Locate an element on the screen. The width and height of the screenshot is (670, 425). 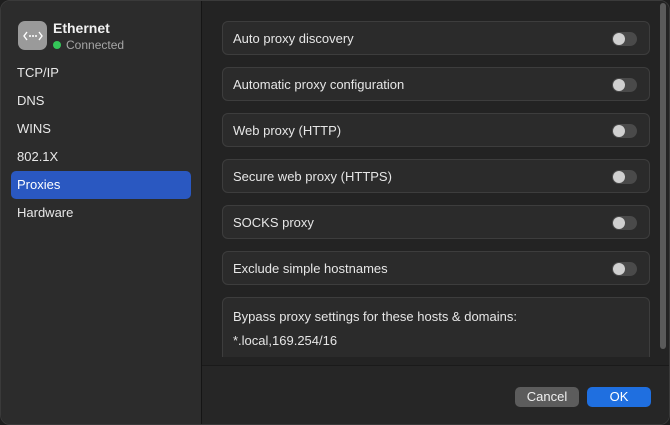
sidebar-item-hardware: Hardware is located at coordinates (101, 213).